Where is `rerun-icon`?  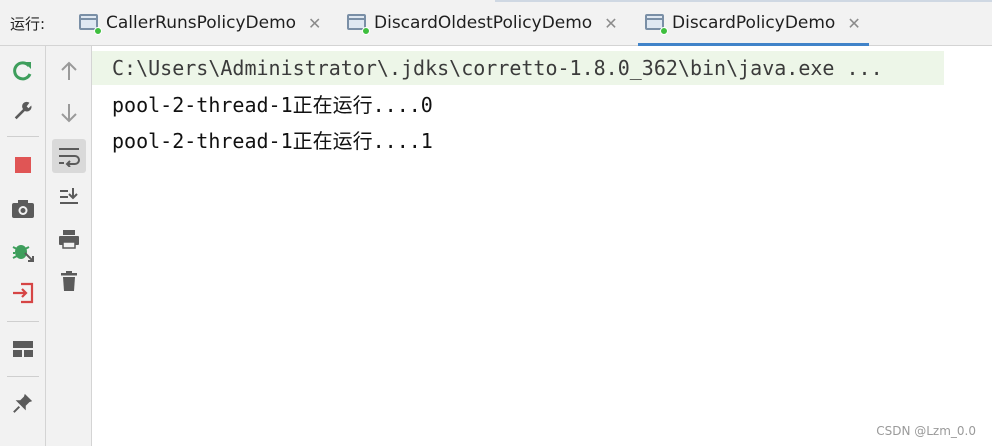
rerun-icon is located at coordinates (22, 71).